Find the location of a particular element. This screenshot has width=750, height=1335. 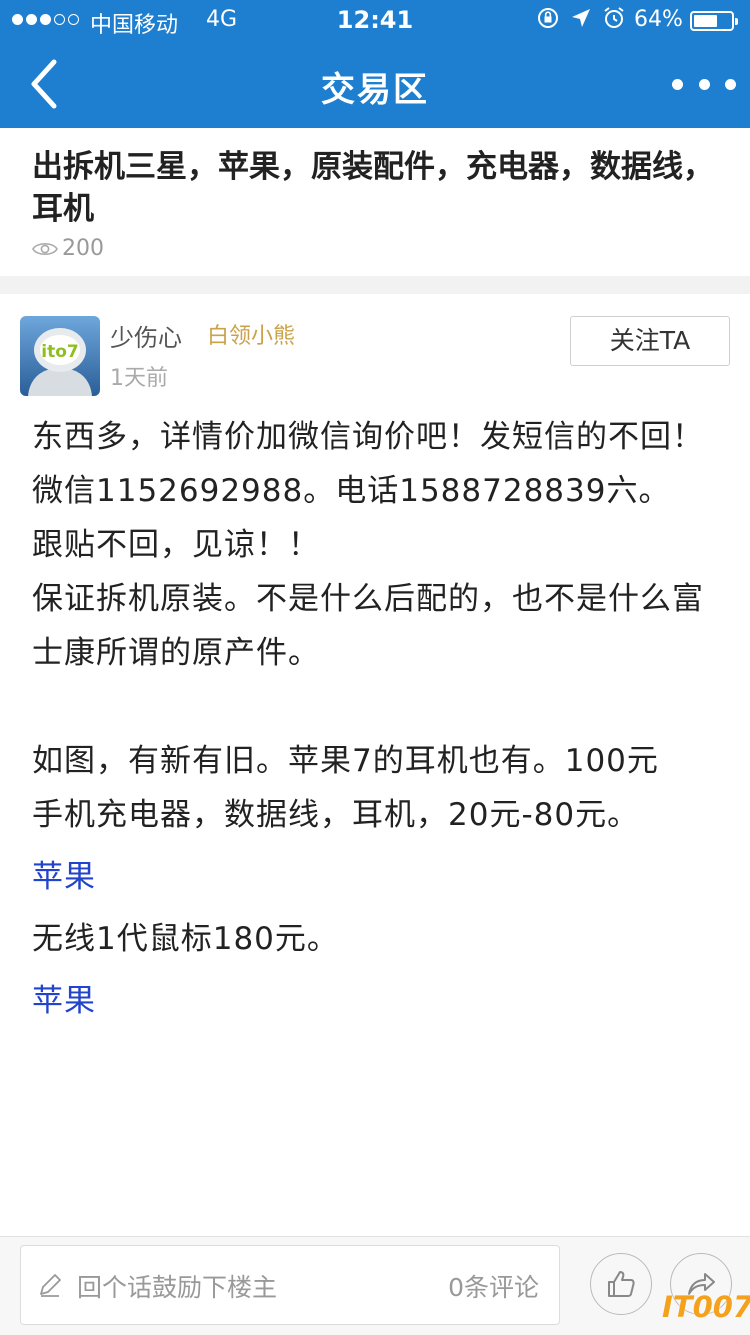

avatar: ito7 is located at coordinates (60, 356).